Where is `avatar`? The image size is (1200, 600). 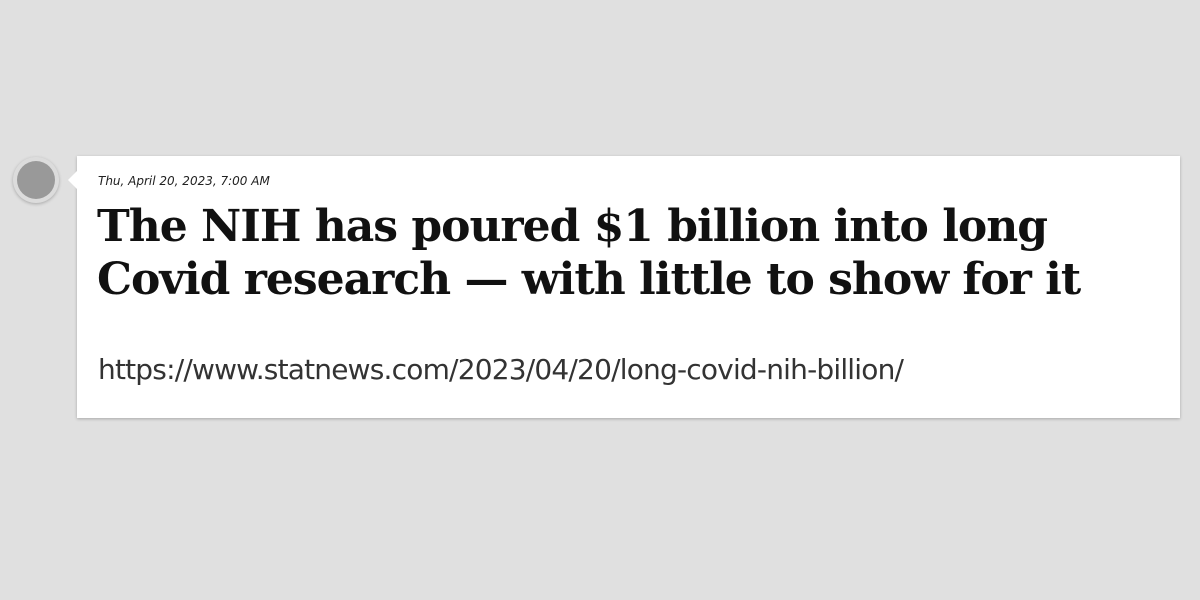 avatar is located at coordinates (36, 180).